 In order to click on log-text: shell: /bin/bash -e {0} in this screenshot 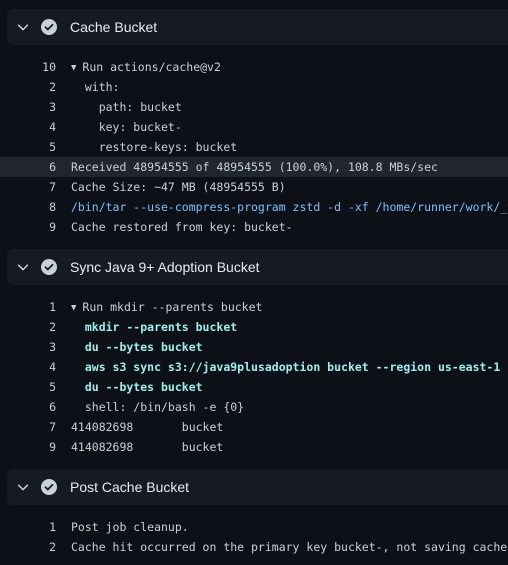, I will do `click(158, 407)`.